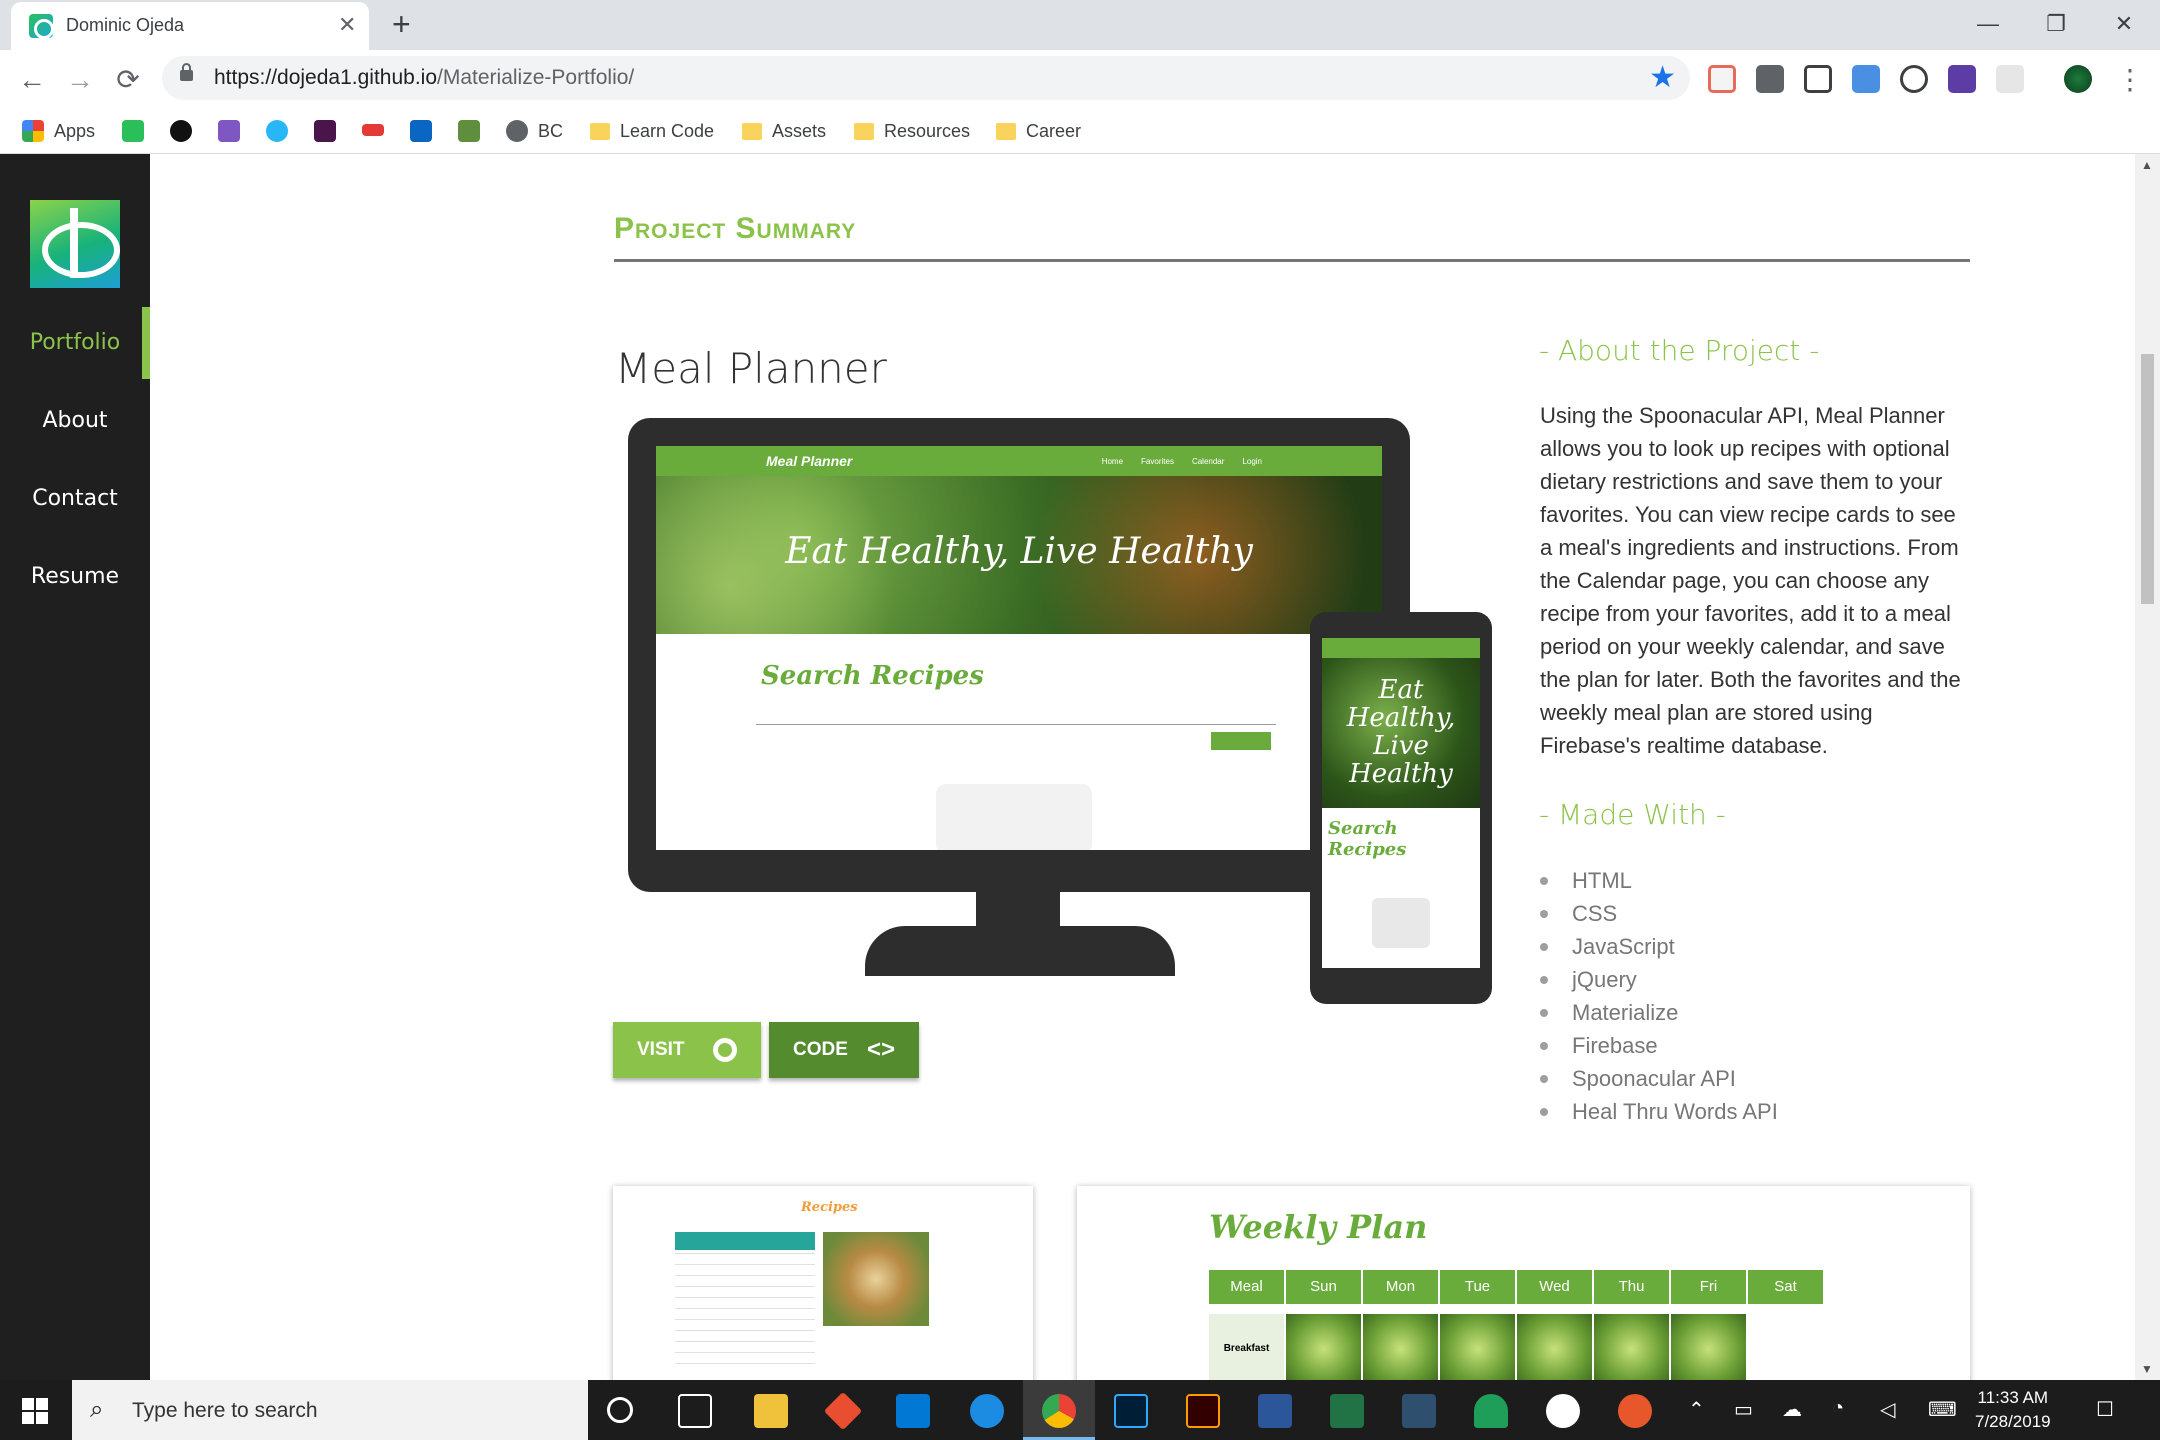 The width and height of the screenshot is (2160, 1440). I want to click on taskbar-search-placeholder: Type here to search, so click(225, 1410).